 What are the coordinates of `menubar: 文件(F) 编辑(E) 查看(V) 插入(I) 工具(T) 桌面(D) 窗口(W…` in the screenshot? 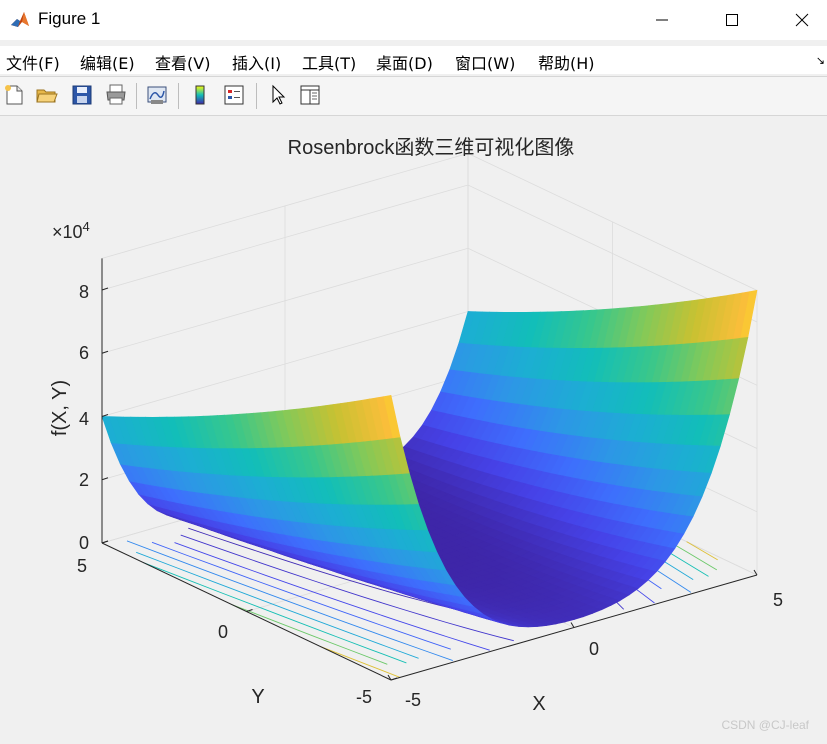 It's located at (413, 60).